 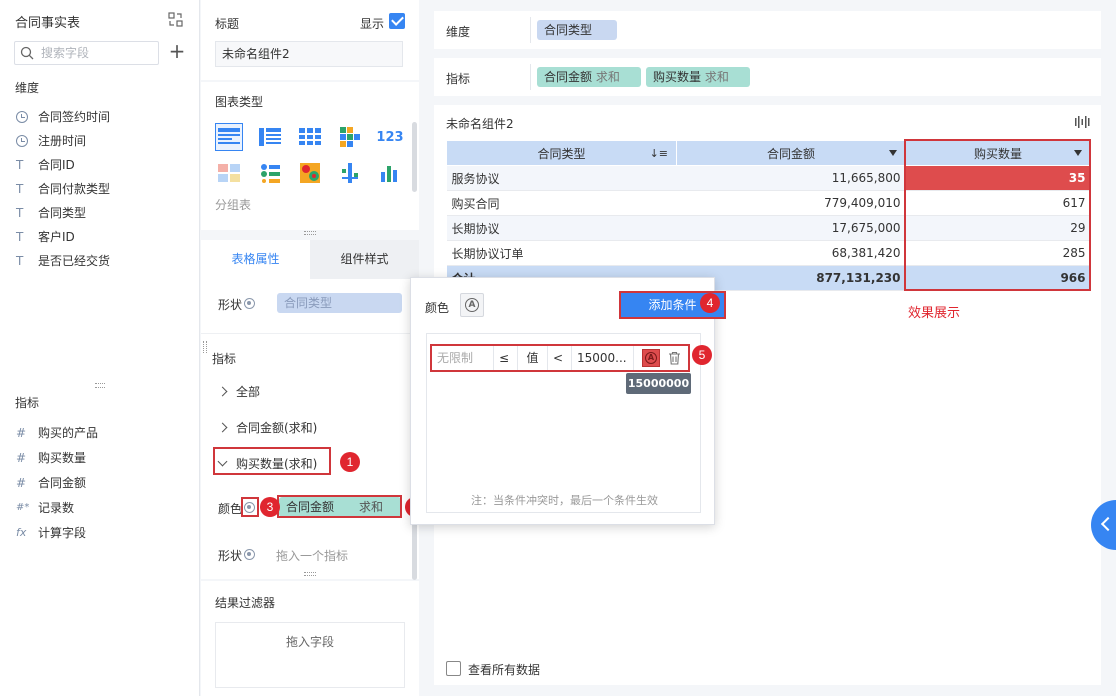 What do you see at coordinates (229, 173) in the screenshot?
I see `kpi-card-chart-icon` at bounding box center [229, 173].